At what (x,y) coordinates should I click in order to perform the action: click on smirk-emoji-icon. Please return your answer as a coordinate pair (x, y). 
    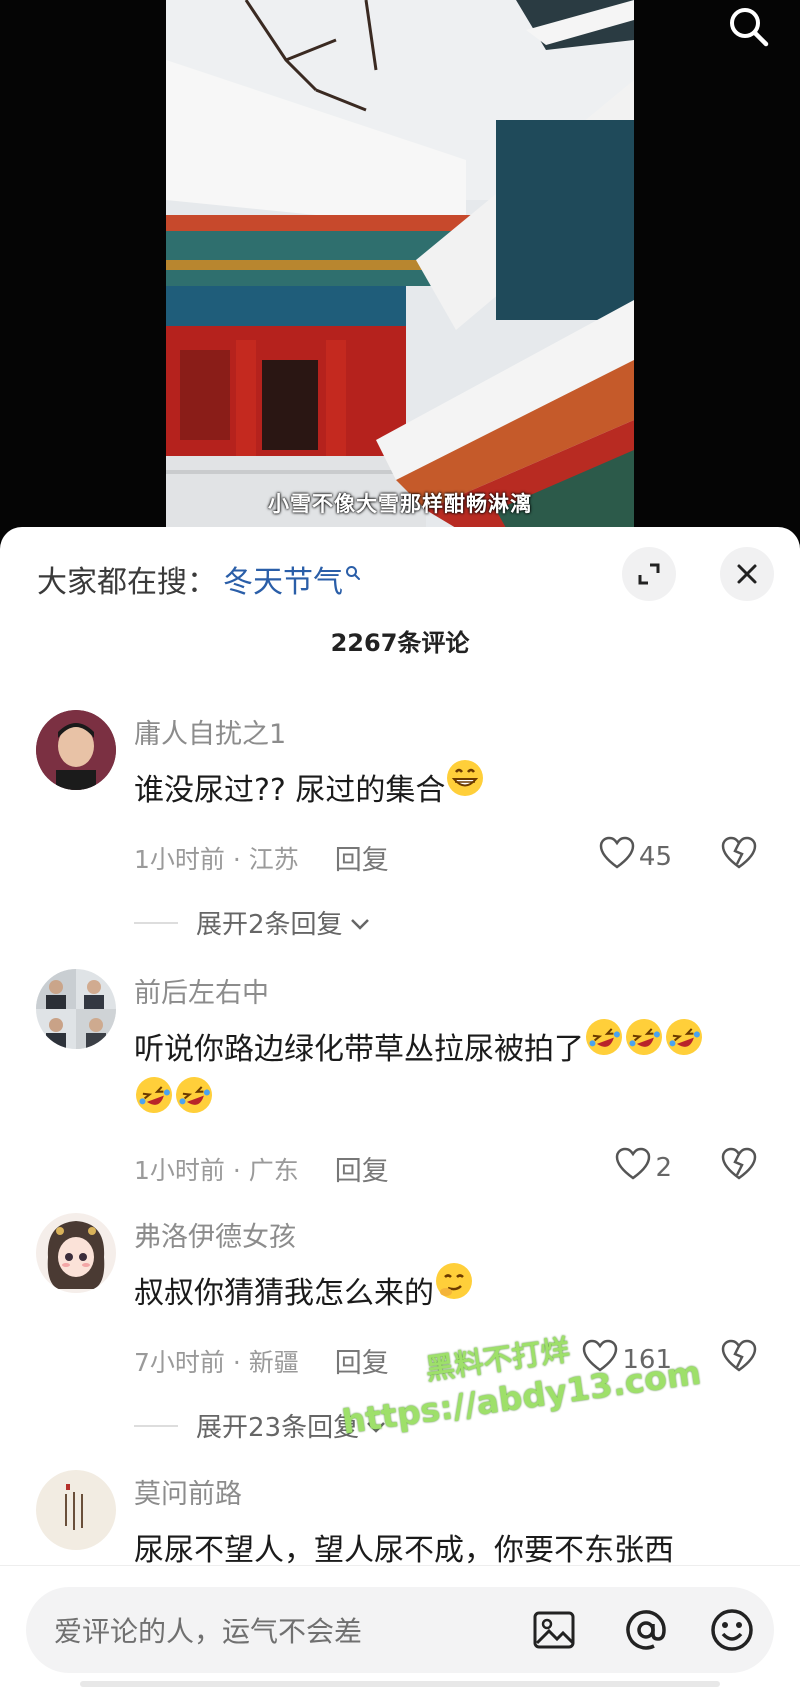
    Looking at the image, I should click on (454, 1291).